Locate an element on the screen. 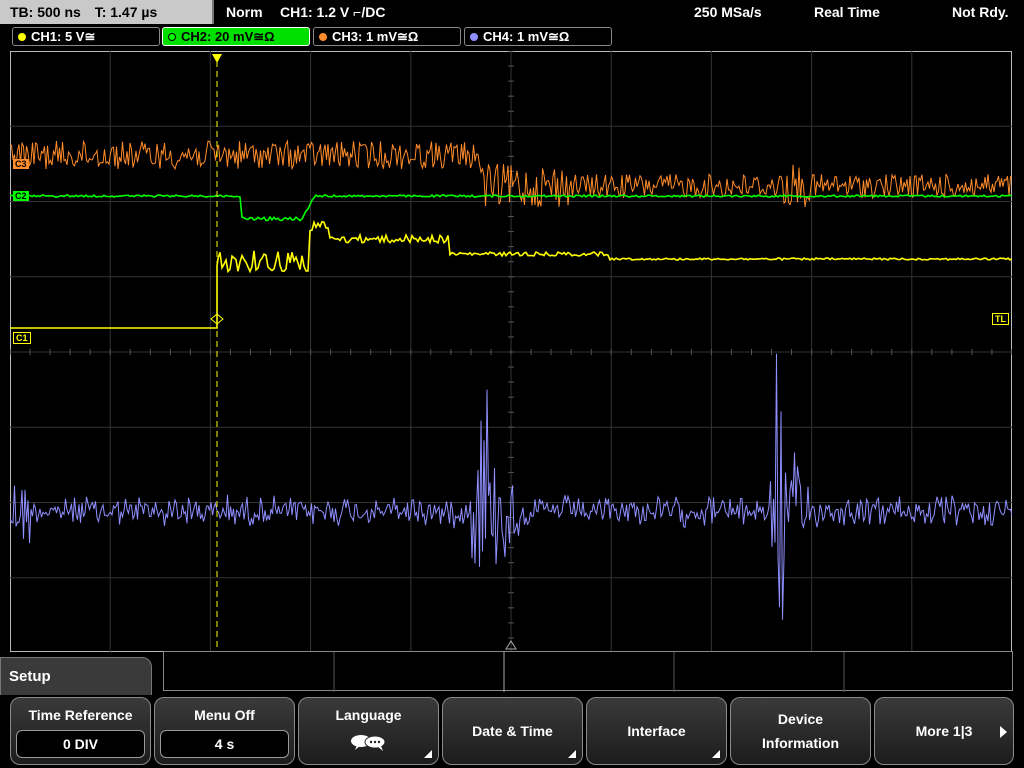 This screenshot has height=768, width=1024. softkey-label: Menu Off is located at coordinates (224, 715).